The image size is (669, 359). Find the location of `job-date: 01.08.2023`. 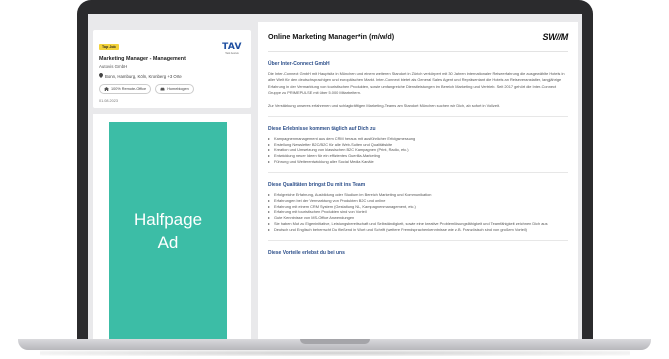

job-date: 01.08.2023 is located at coordinates (109, 101).